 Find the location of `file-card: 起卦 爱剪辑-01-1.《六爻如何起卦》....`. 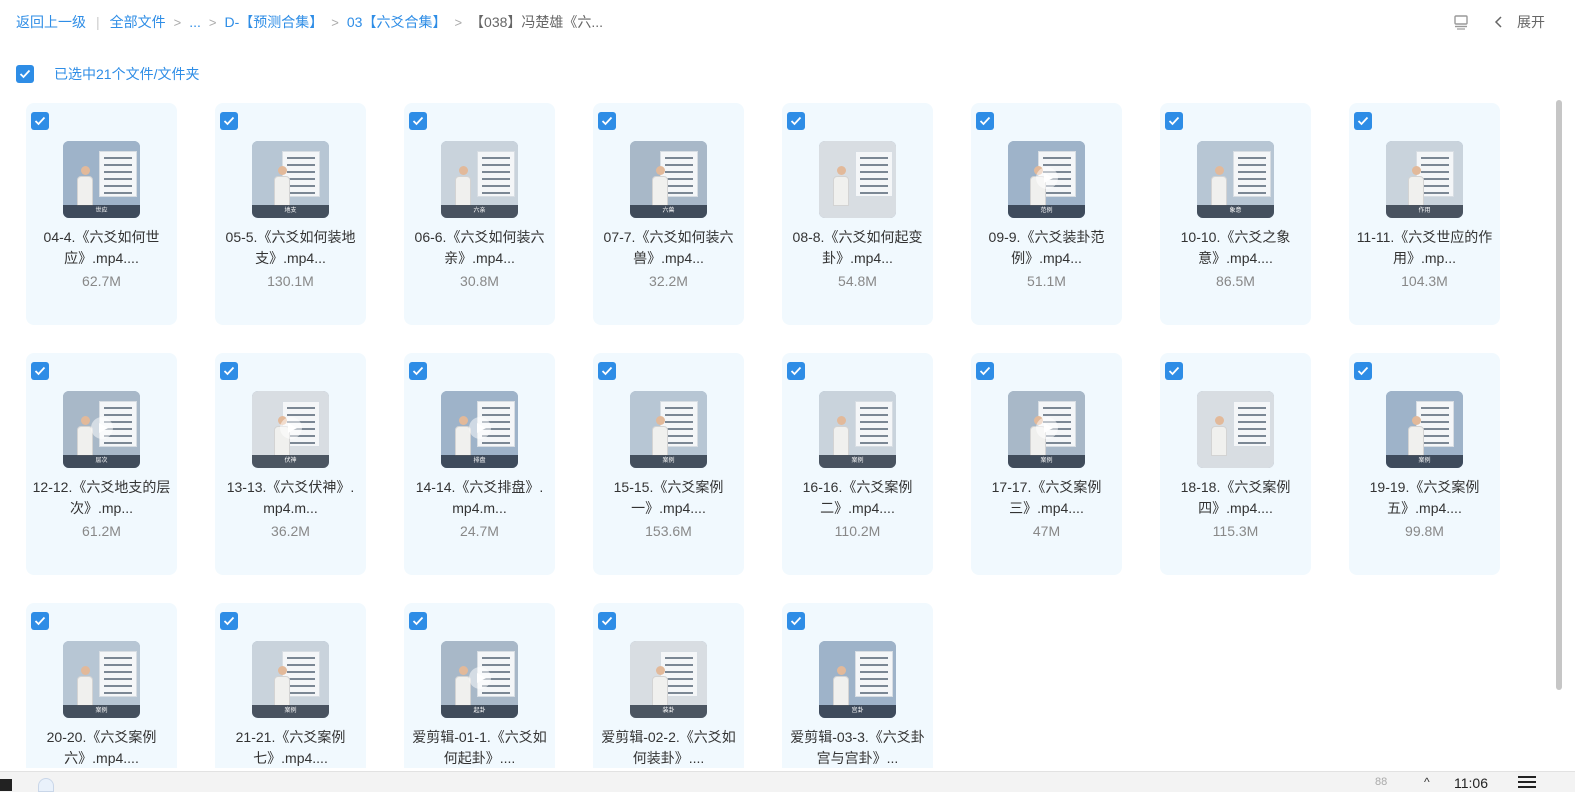

file-card: 起卦 爱剪辑-01-1.《六爻如何起卦》.... is located at coordinates (479, 685).